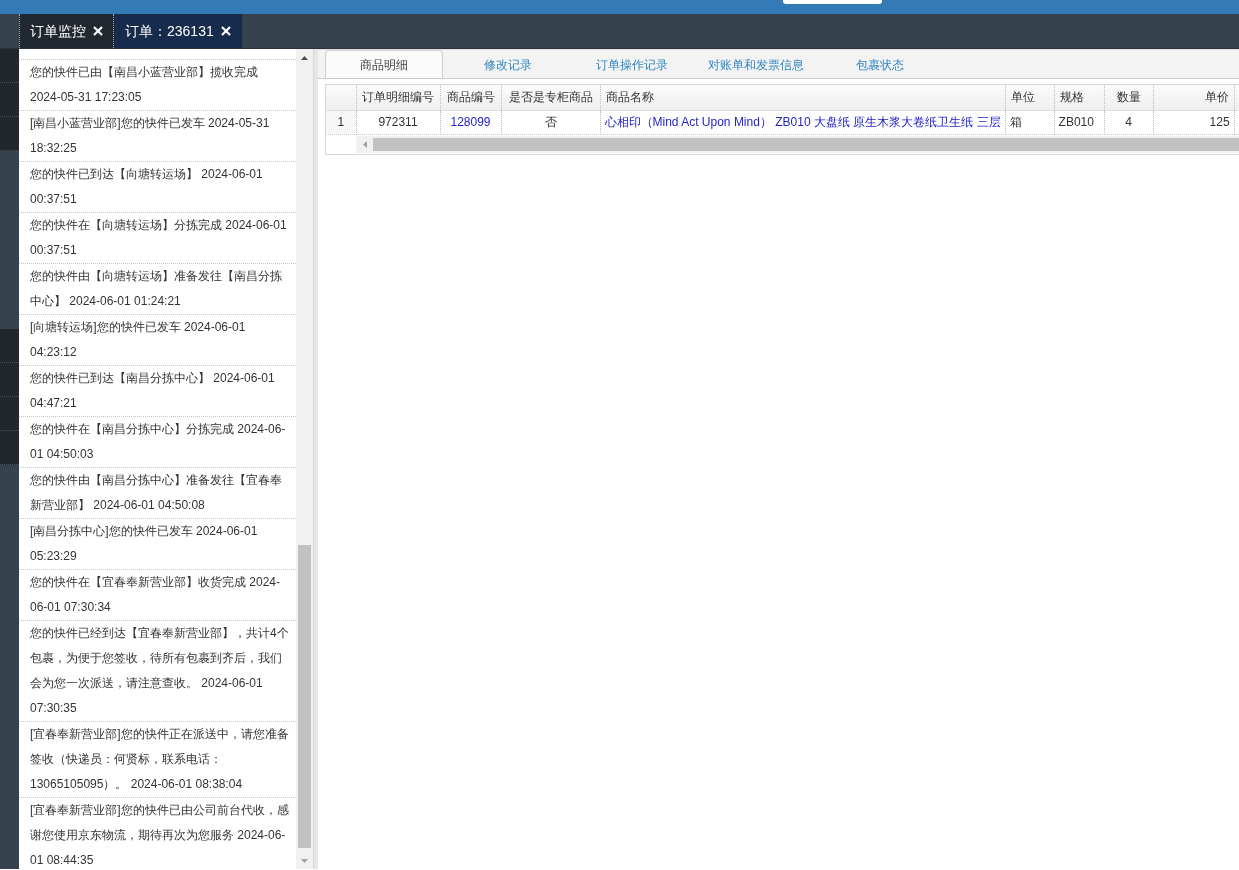 This screenshot has width=1239, height=870. I want to click on tab: 订单监控, so click(66, 31).